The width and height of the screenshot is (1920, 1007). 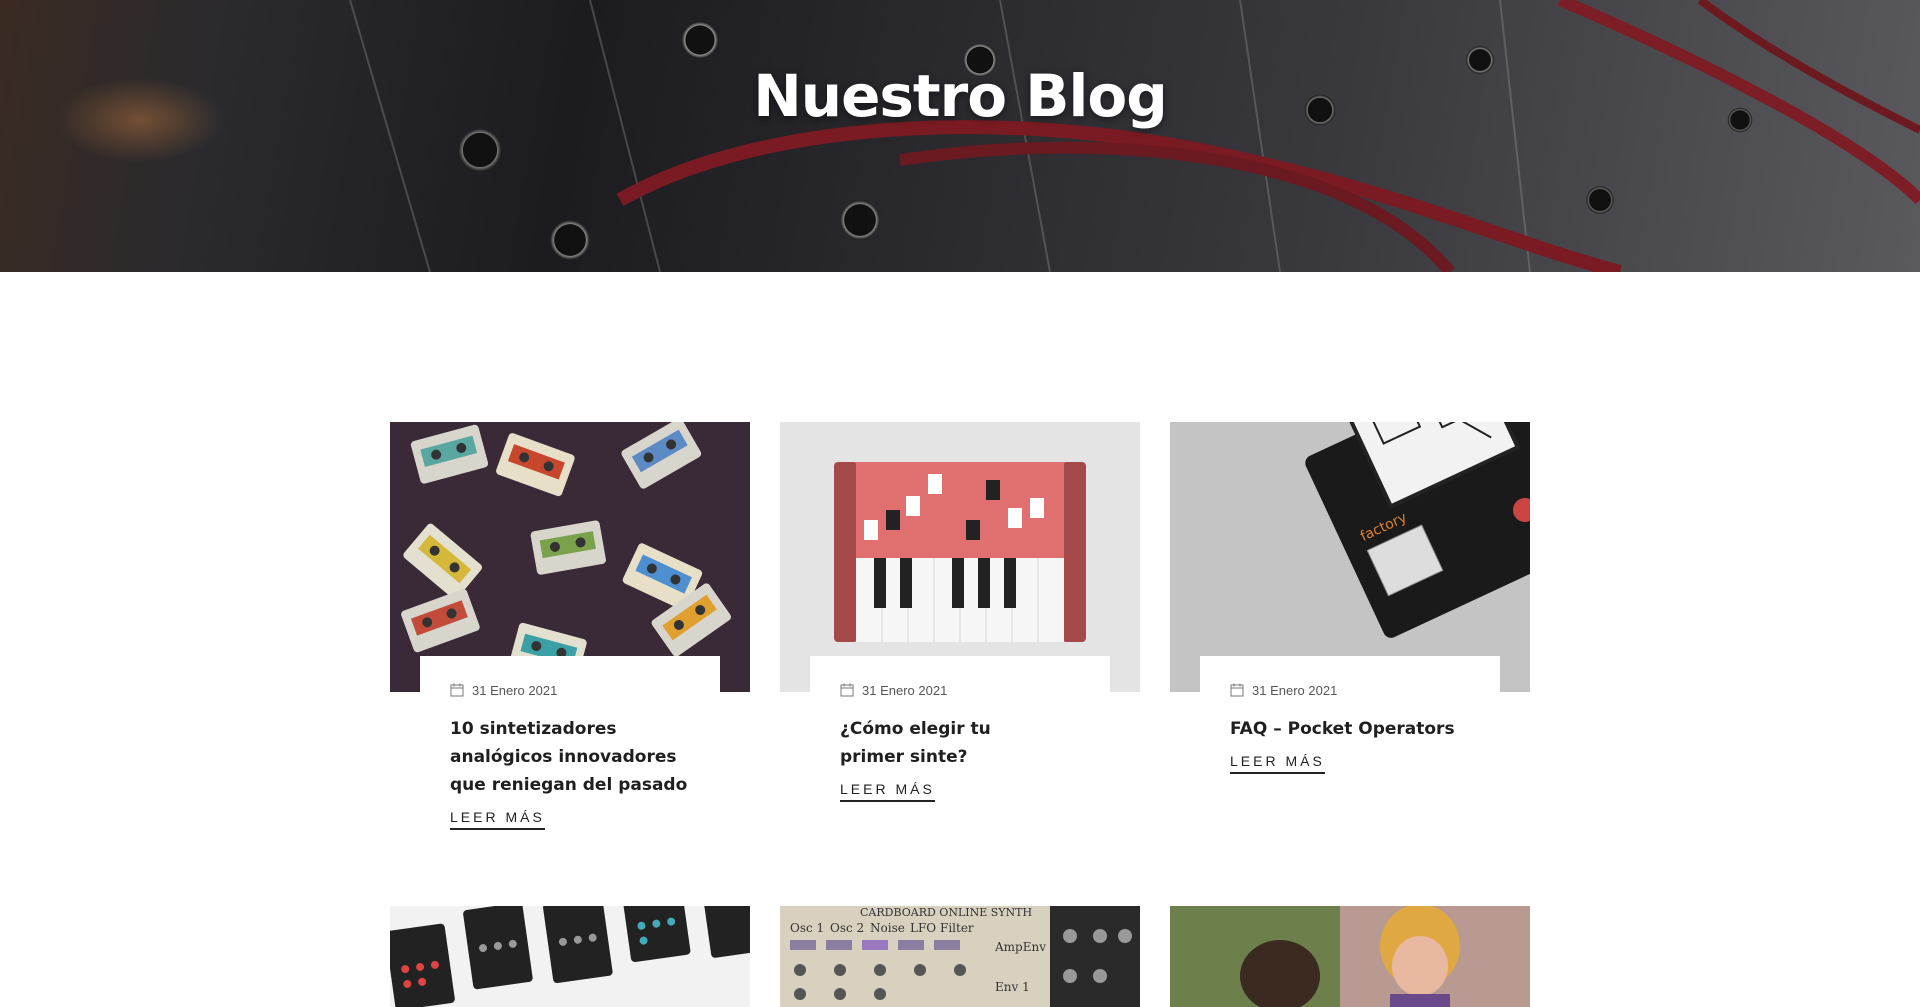 I want to click on post-thumbnail-vintage-photo, so click(x=1350, y=956).